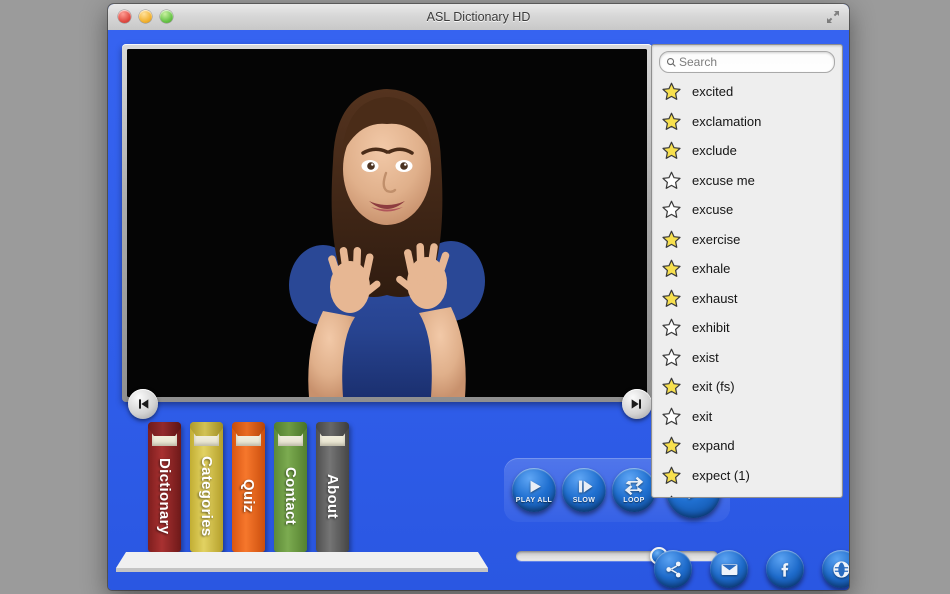  I want to click on list-item: exclamation, so click(747, 122).